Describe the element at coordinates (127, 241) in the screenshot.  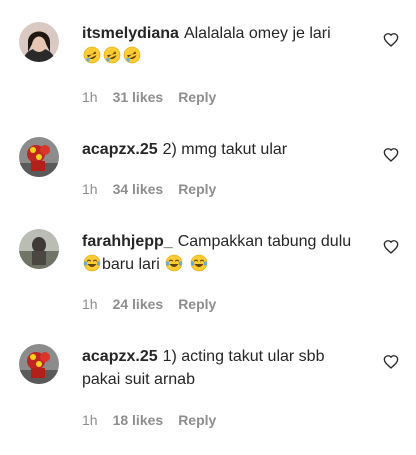
I see `username: farahhjepp_` at that location.